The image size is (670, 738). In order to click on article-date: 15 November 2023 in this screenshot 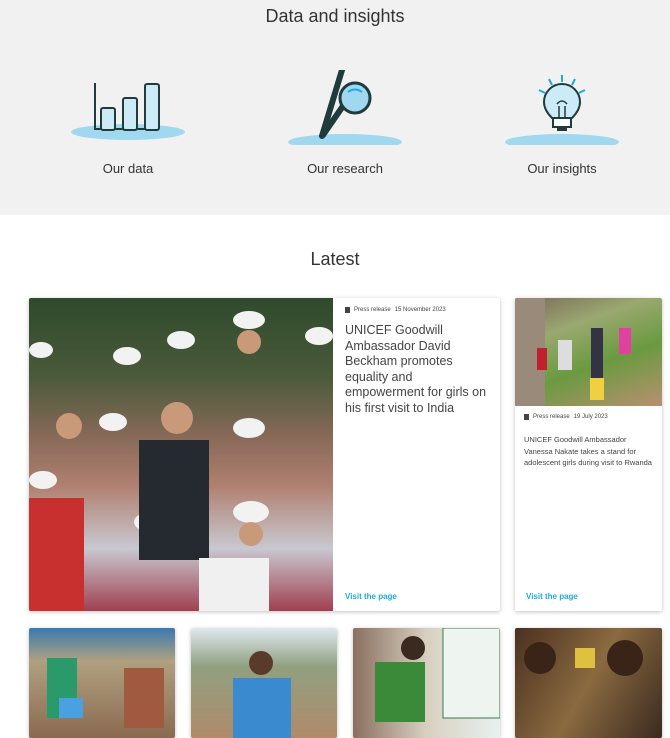, I will do `click(420, 310)`.